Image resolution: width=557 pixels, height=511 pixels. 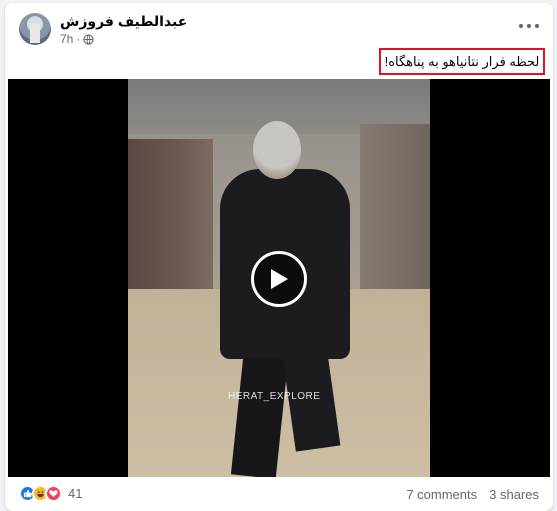 What do you see at coordinates (35, 29) in the screenshot?
I see `avatar` at bounding box center [35, 29].